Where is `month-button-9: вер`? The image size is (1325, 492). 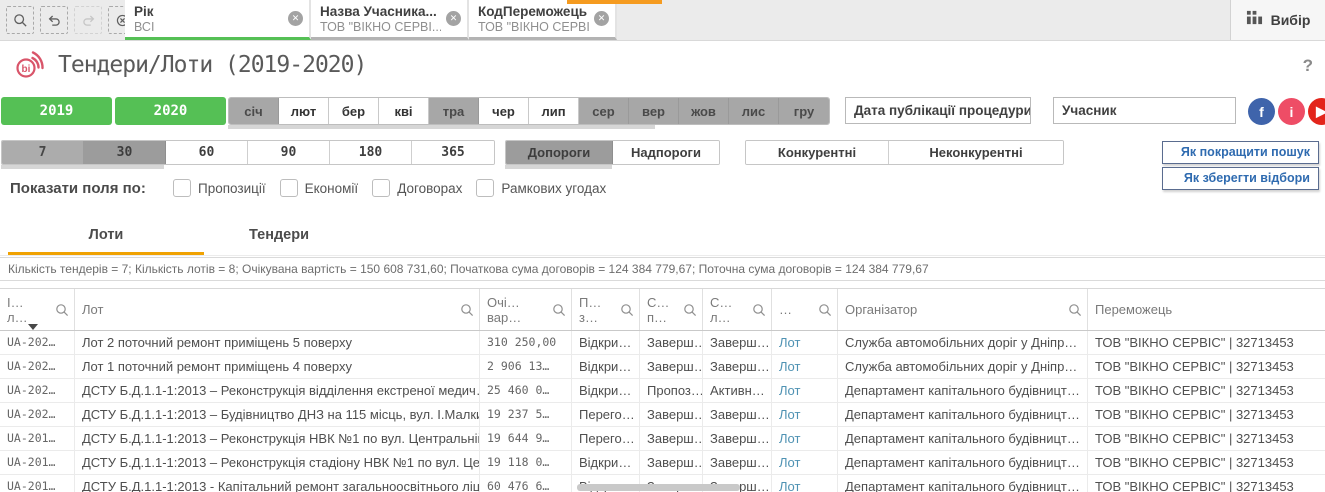
month-button-9: вер is located at coordinates (654, 111).